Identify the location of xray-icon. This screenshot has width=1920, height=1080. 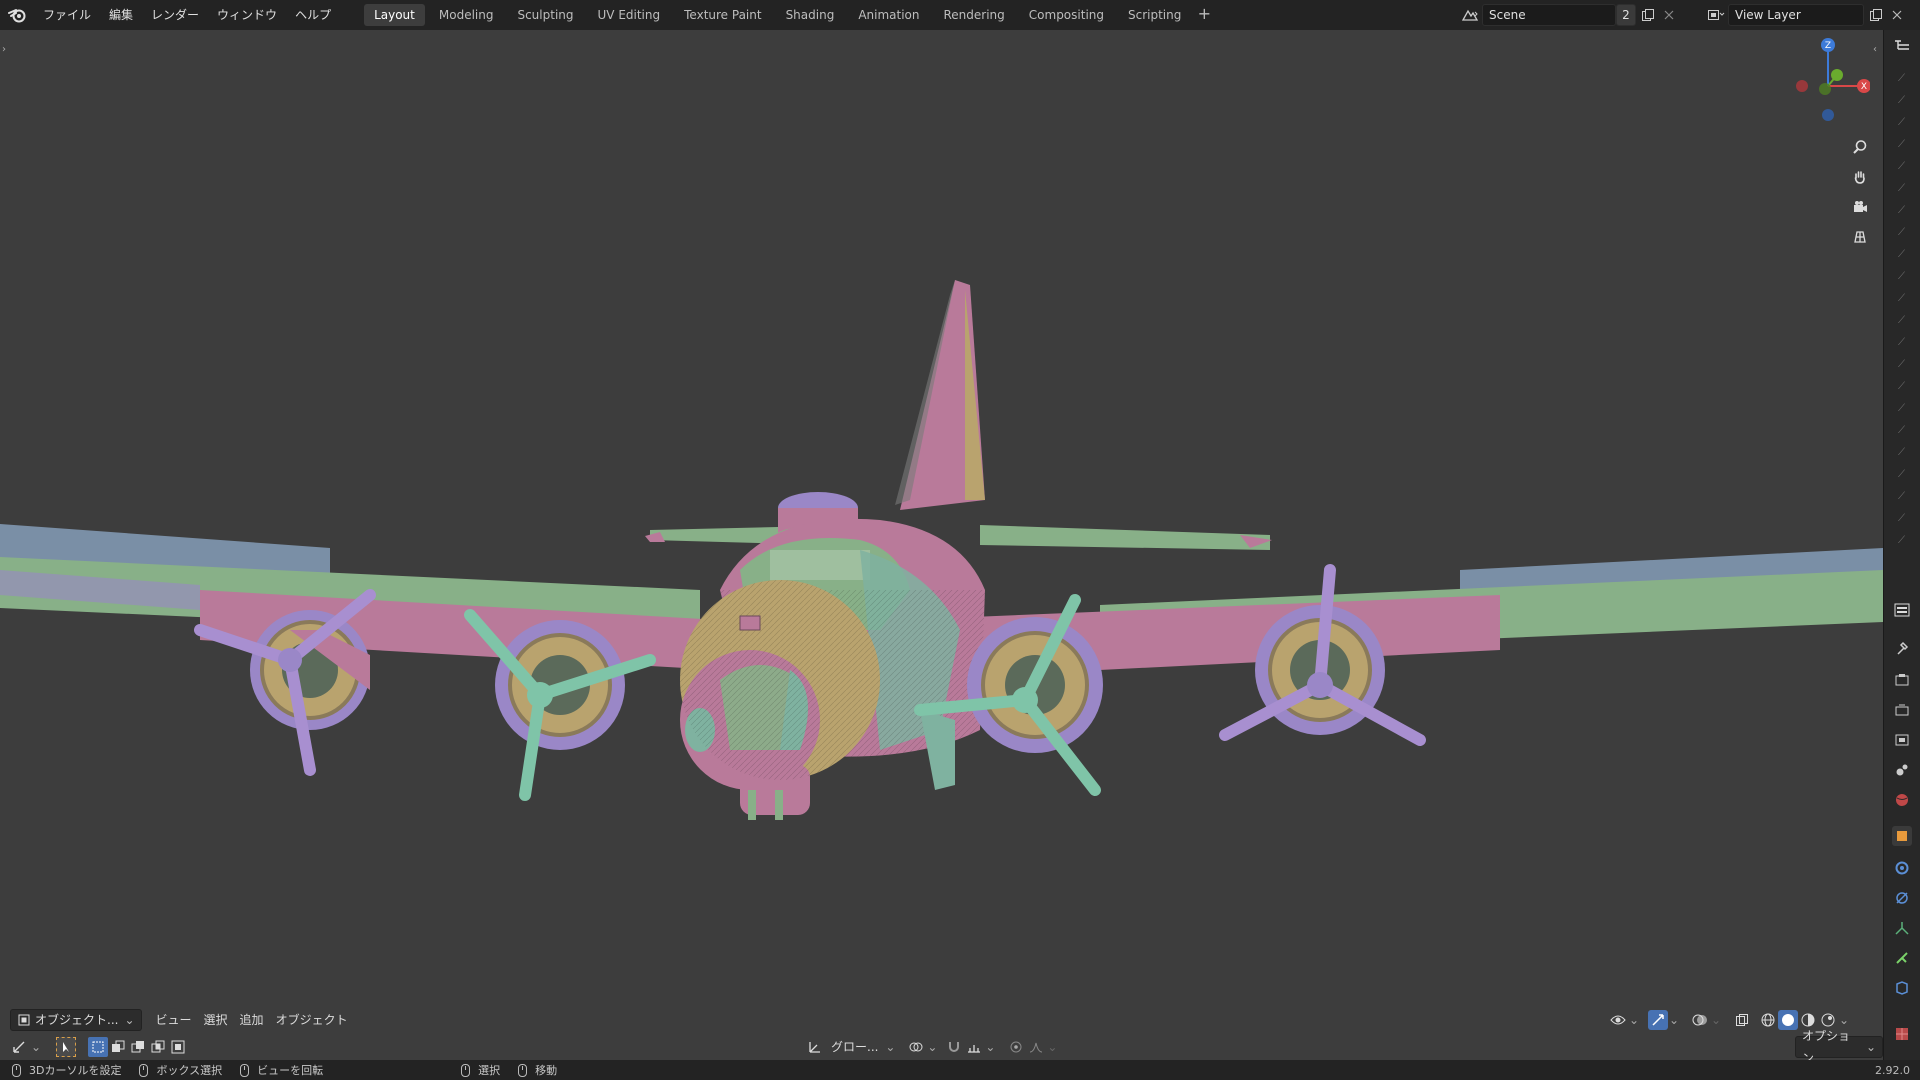
(1742, 1020).